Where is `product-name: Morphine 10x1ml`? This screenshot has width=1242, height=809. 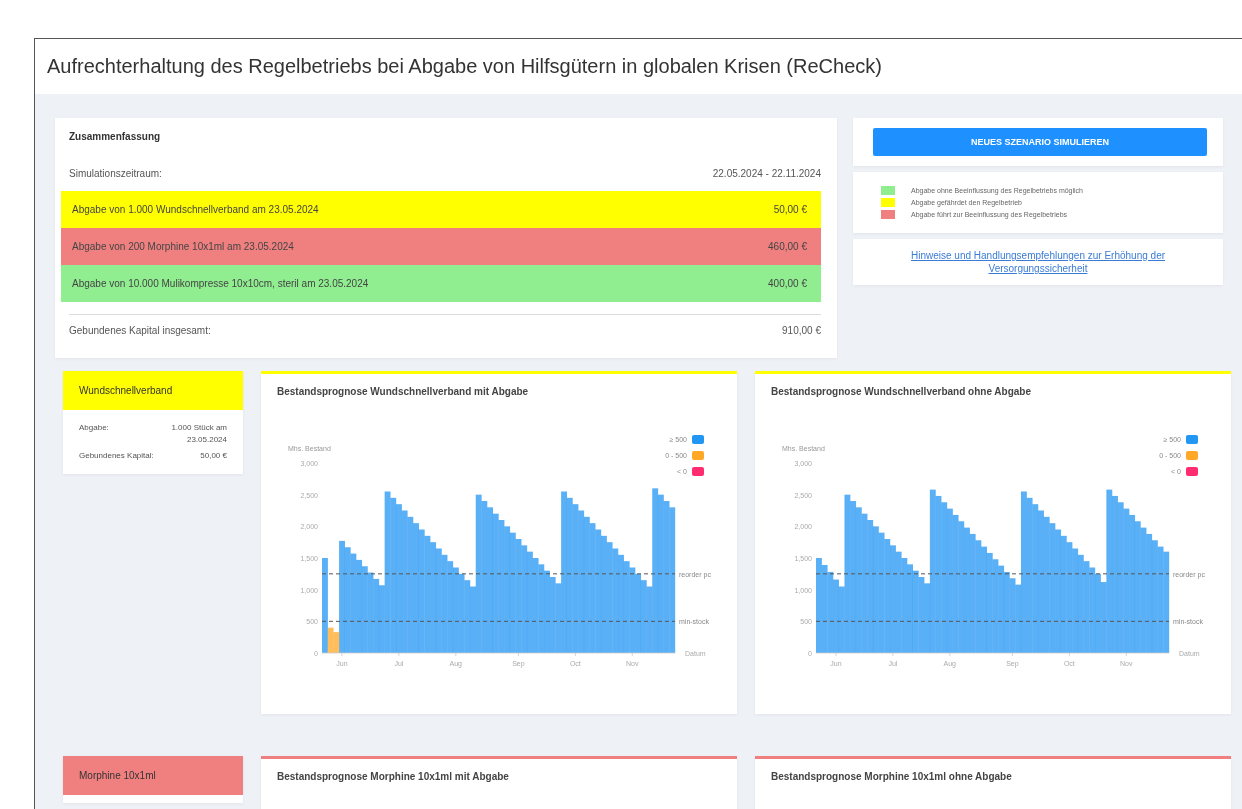 product-name: Morphine 10x1ml is located at coordinates (153, 775).